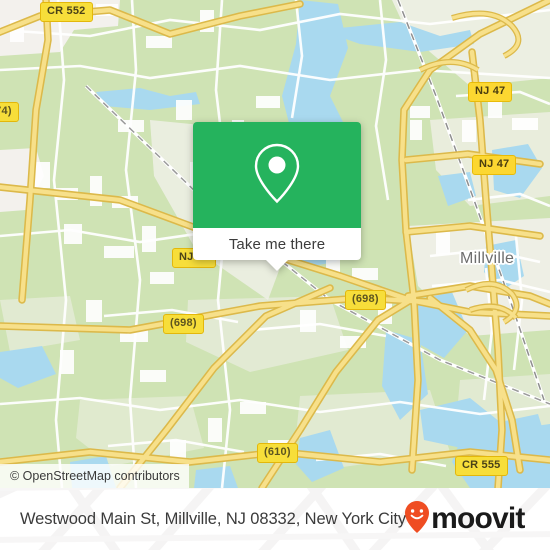 This screenshot has width=550, height=550. I want to click on moovit-logo: moovit, so click(464, 519).